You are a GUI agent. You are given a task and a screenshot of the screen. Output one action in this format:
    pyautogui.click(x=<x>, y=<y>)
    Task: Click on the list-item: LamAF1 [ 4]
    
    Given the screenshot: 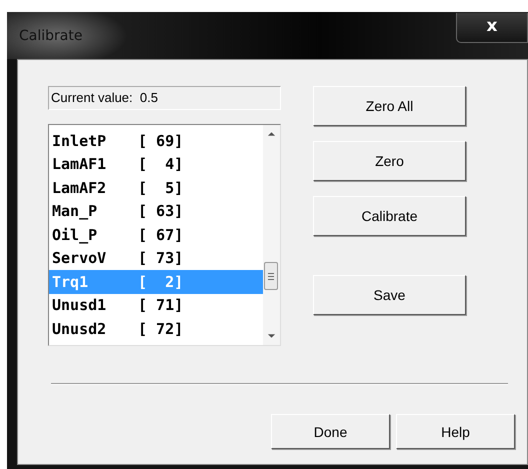 What is the action you would take?
    pyautogui.click(x=156, y=164)
    